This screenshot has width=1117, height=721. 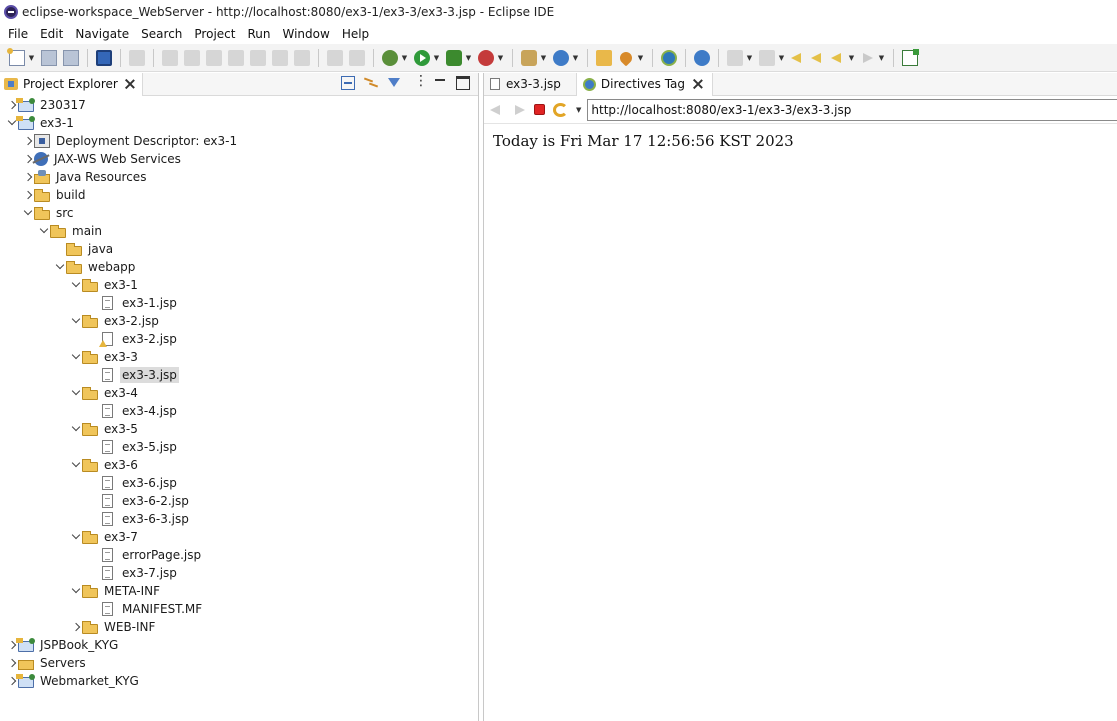 What do you see at coordinates (390, 57) in the screenshot?
I see `debug-icon` at bounding box center [390, 57].